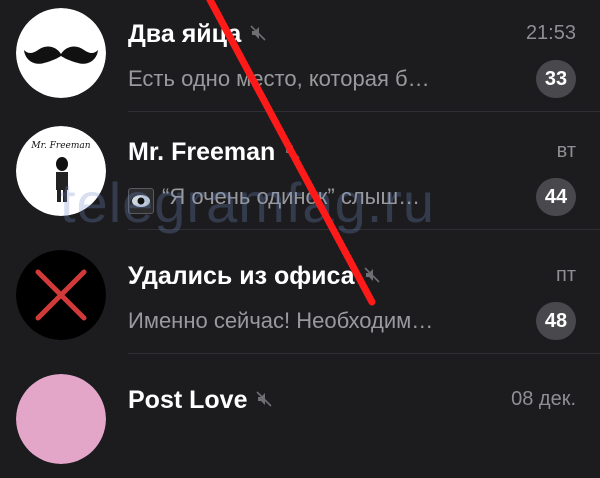 This screenshot has height=478, width=600. I want to click on chat-title: Два яйца, so click(197, 34).